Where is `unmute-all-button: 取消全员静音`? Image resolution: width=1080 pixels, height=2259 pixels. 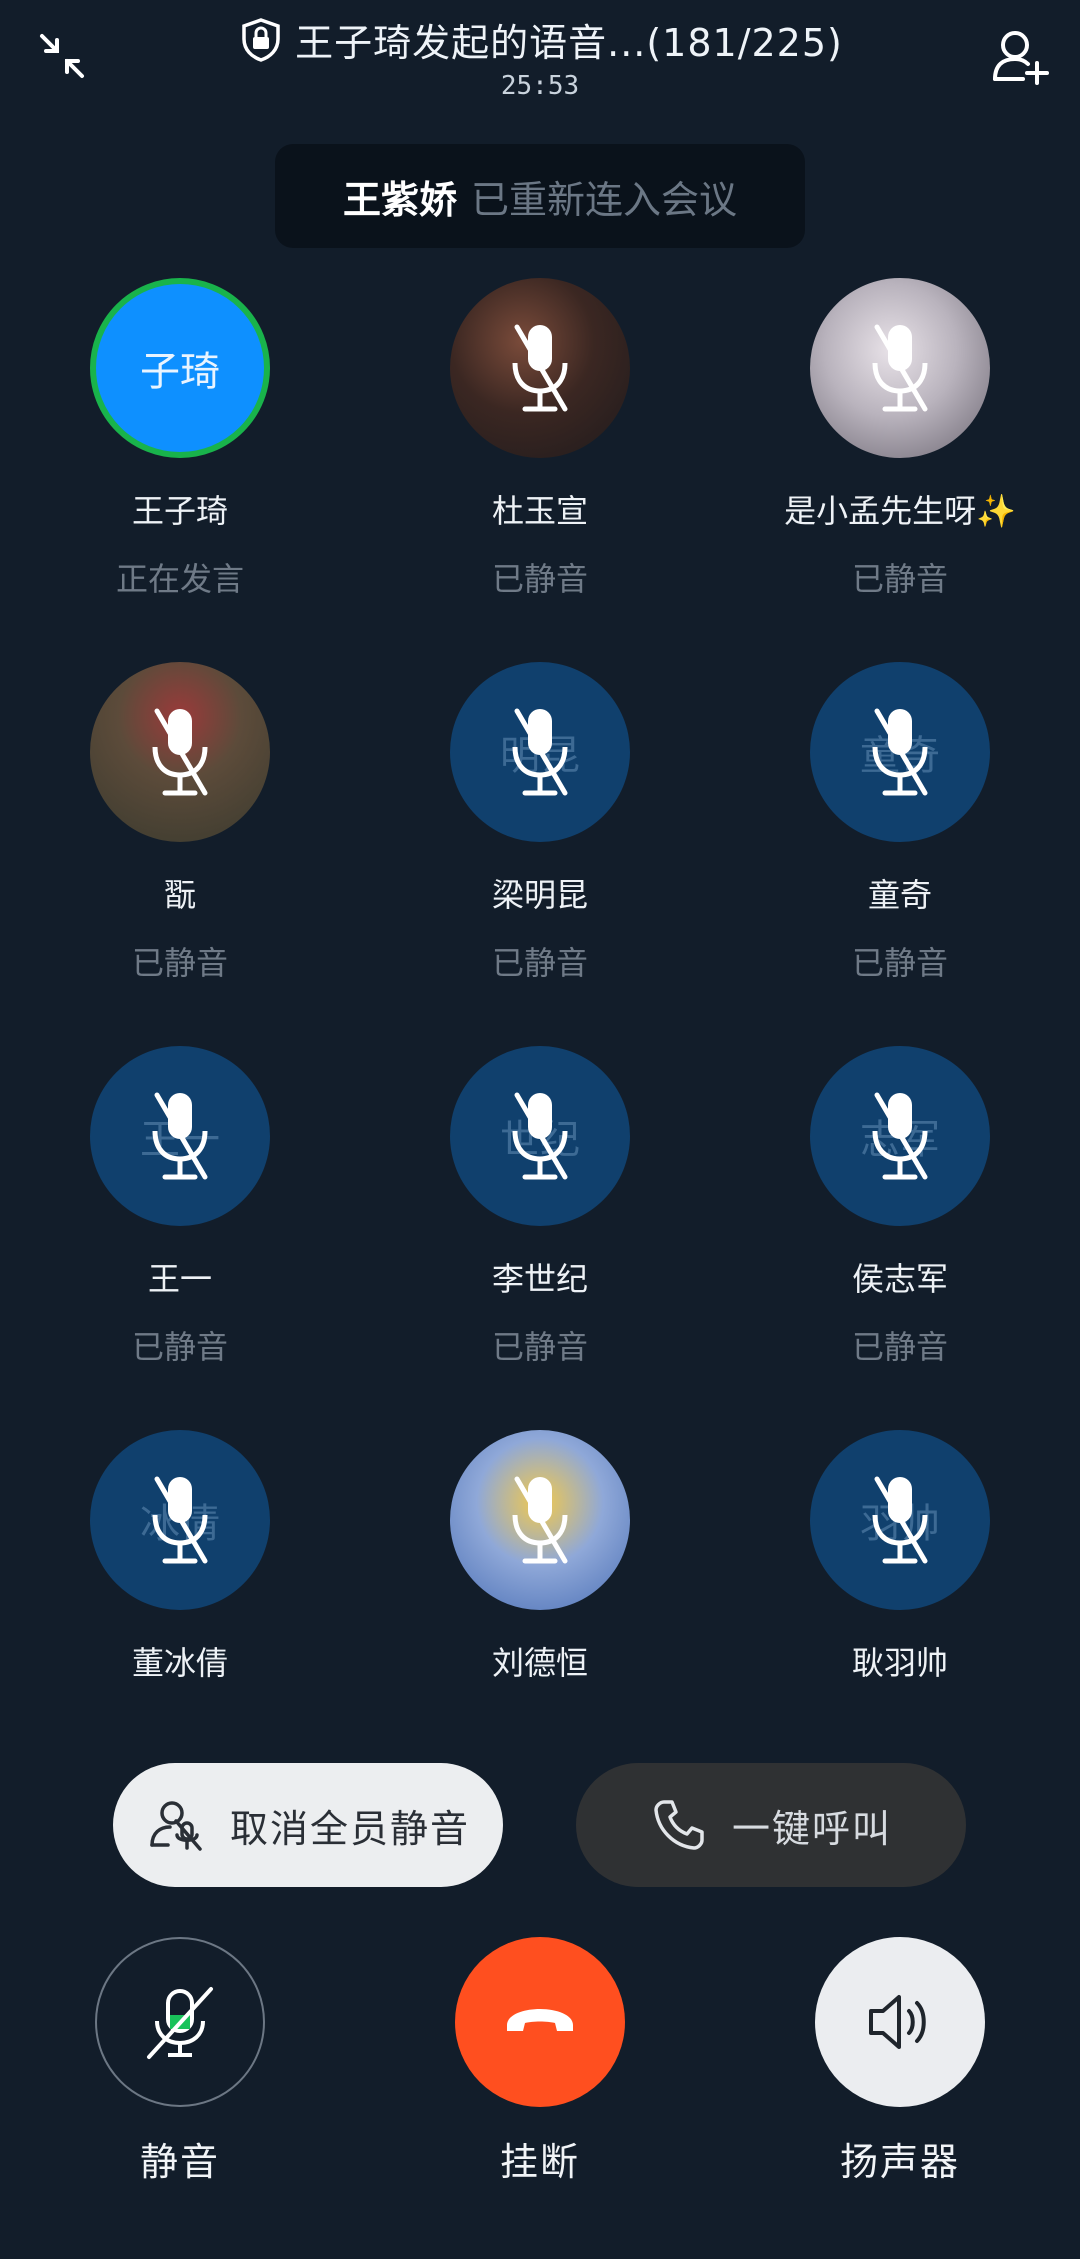
unmute-all-button: 取消全员静音 is located at coordinates (308, 1825).